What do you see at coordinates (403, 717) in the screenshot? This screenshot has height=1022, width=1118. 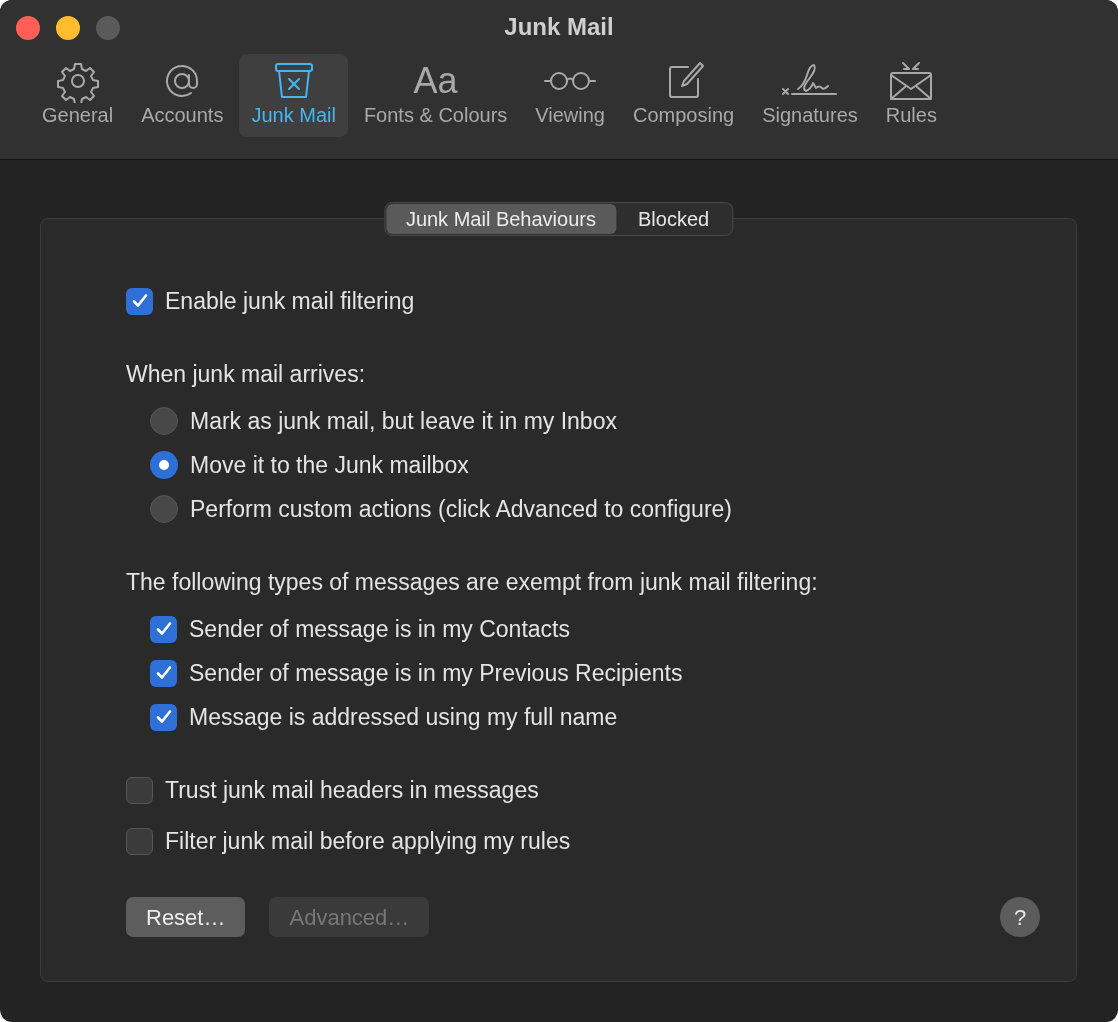 I see `option-label: Message is addressed using my full name` at bounding box center [403, 717].